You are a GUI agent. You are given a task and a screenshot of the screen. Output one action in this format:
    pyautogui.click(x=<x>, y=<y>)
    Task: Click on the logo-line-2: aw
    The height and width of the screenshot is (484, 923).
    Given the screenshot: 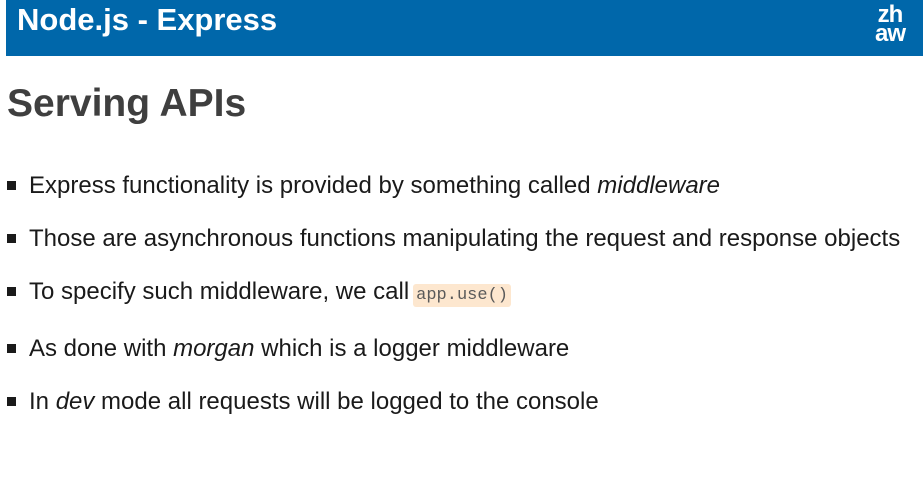 What is the action you would take?
    pyautogui.click(x=890, y=33)
    